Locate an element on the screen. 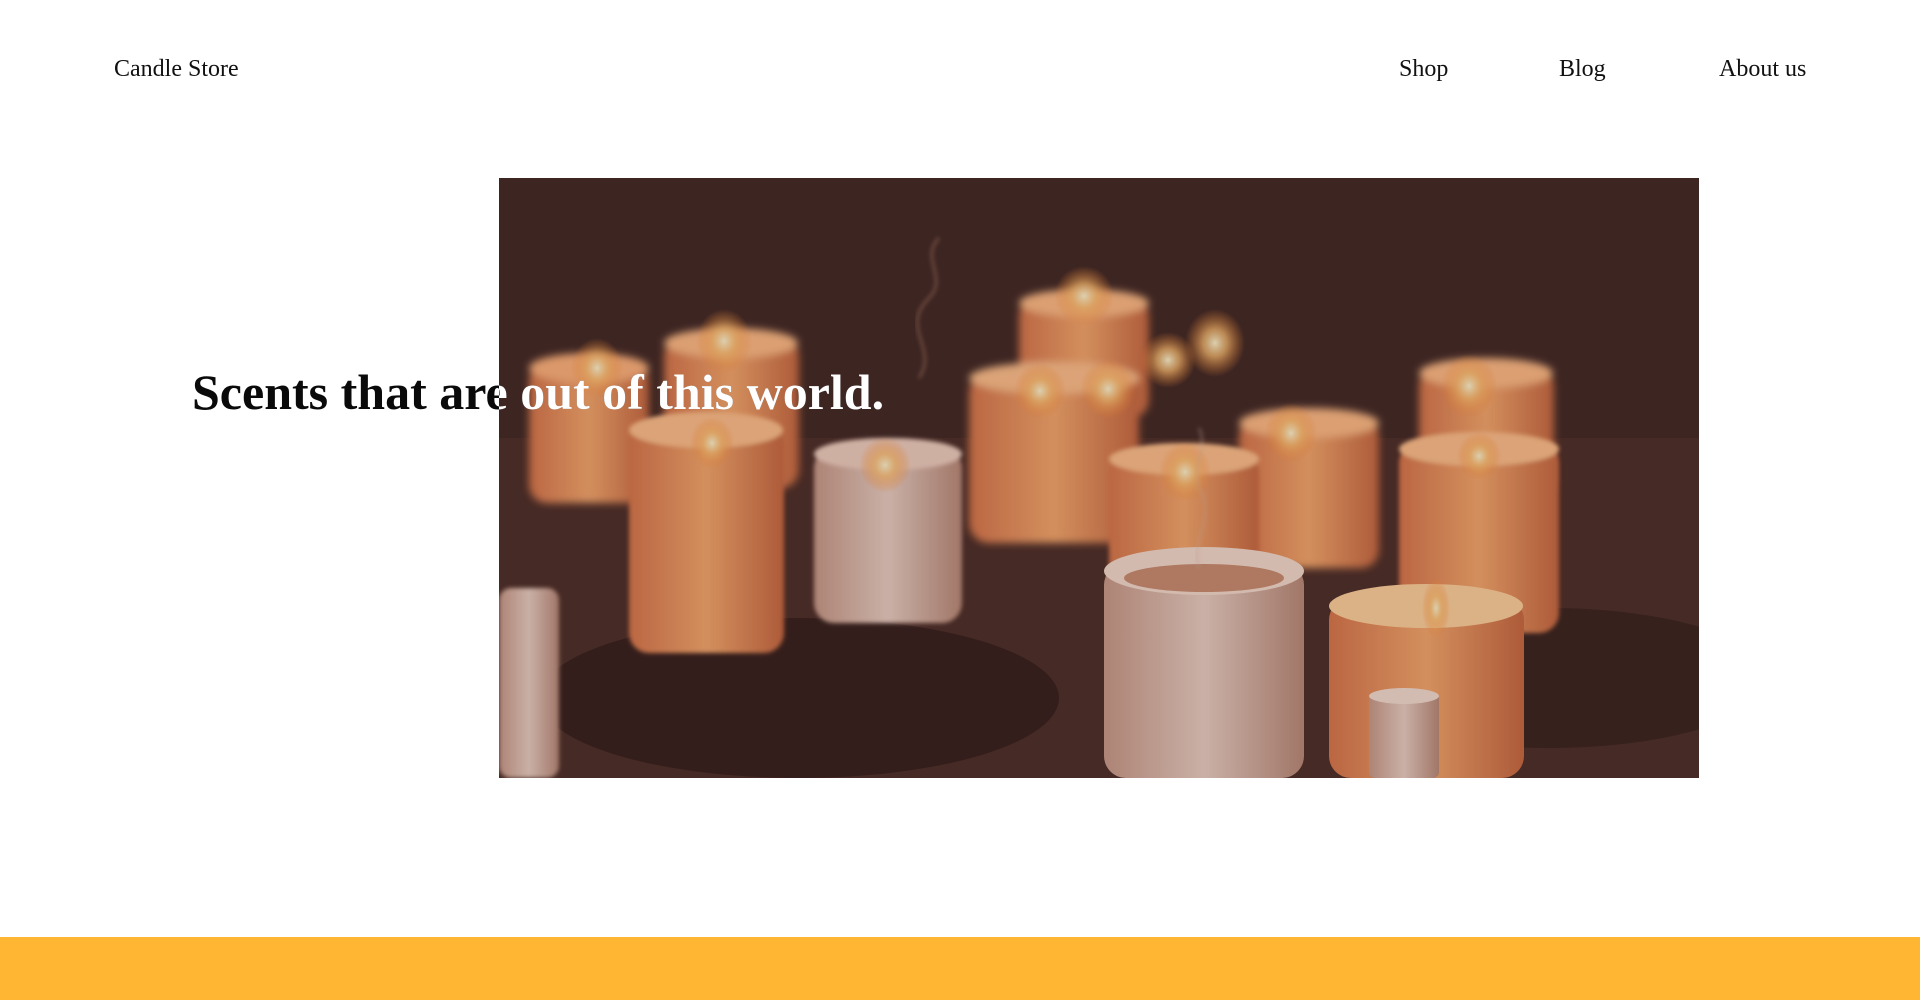  nav-link-blog: Blog is located at coordinates (1582, 69).